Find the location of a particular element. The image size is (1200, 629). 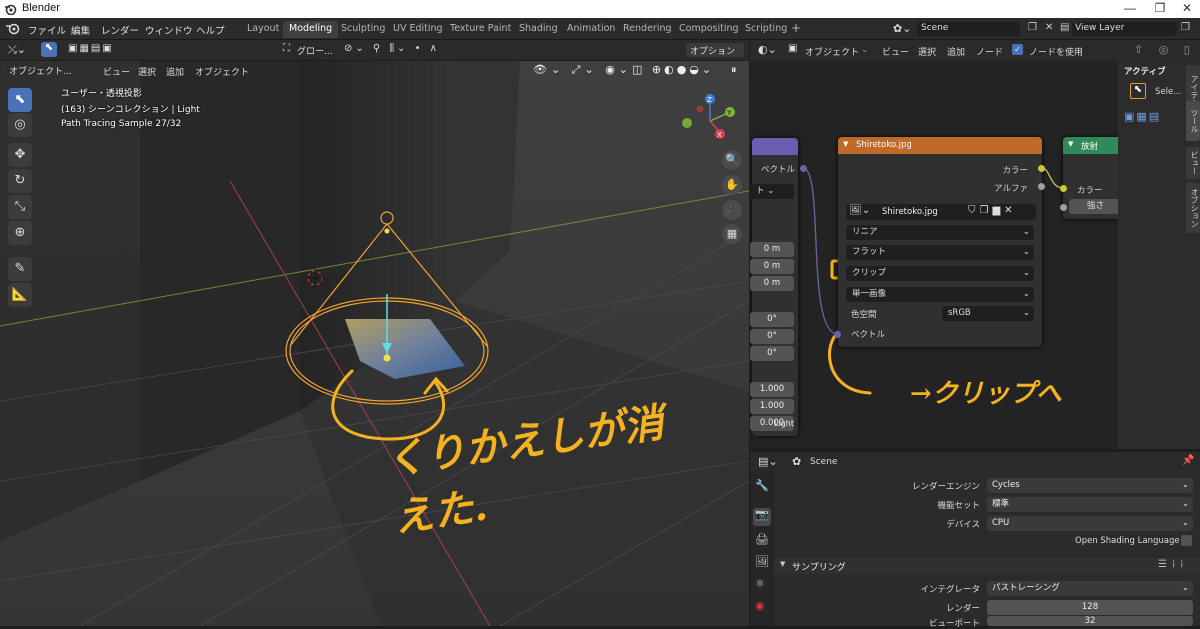

feature-set-dropdown: 標準 ⌄ is located at coordinates (1090, 504).